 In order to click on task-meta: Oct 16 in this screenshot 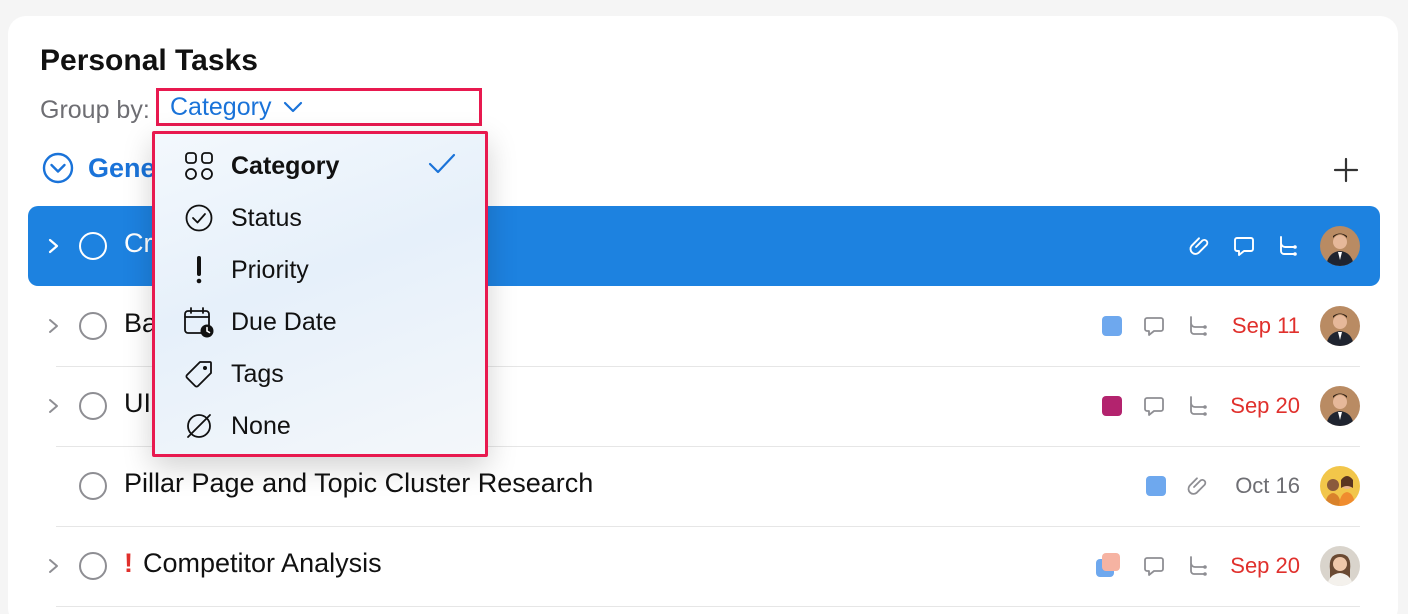, I will do `click(1243, 486)`.